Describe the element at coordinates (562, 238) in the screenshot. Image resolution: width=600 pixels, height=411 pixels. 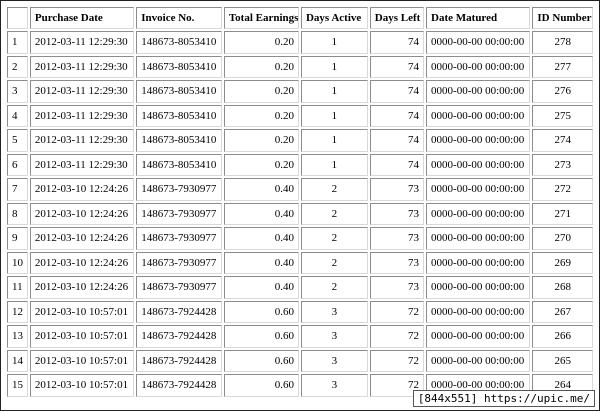
I see `id-number-cell: 270` at that location.